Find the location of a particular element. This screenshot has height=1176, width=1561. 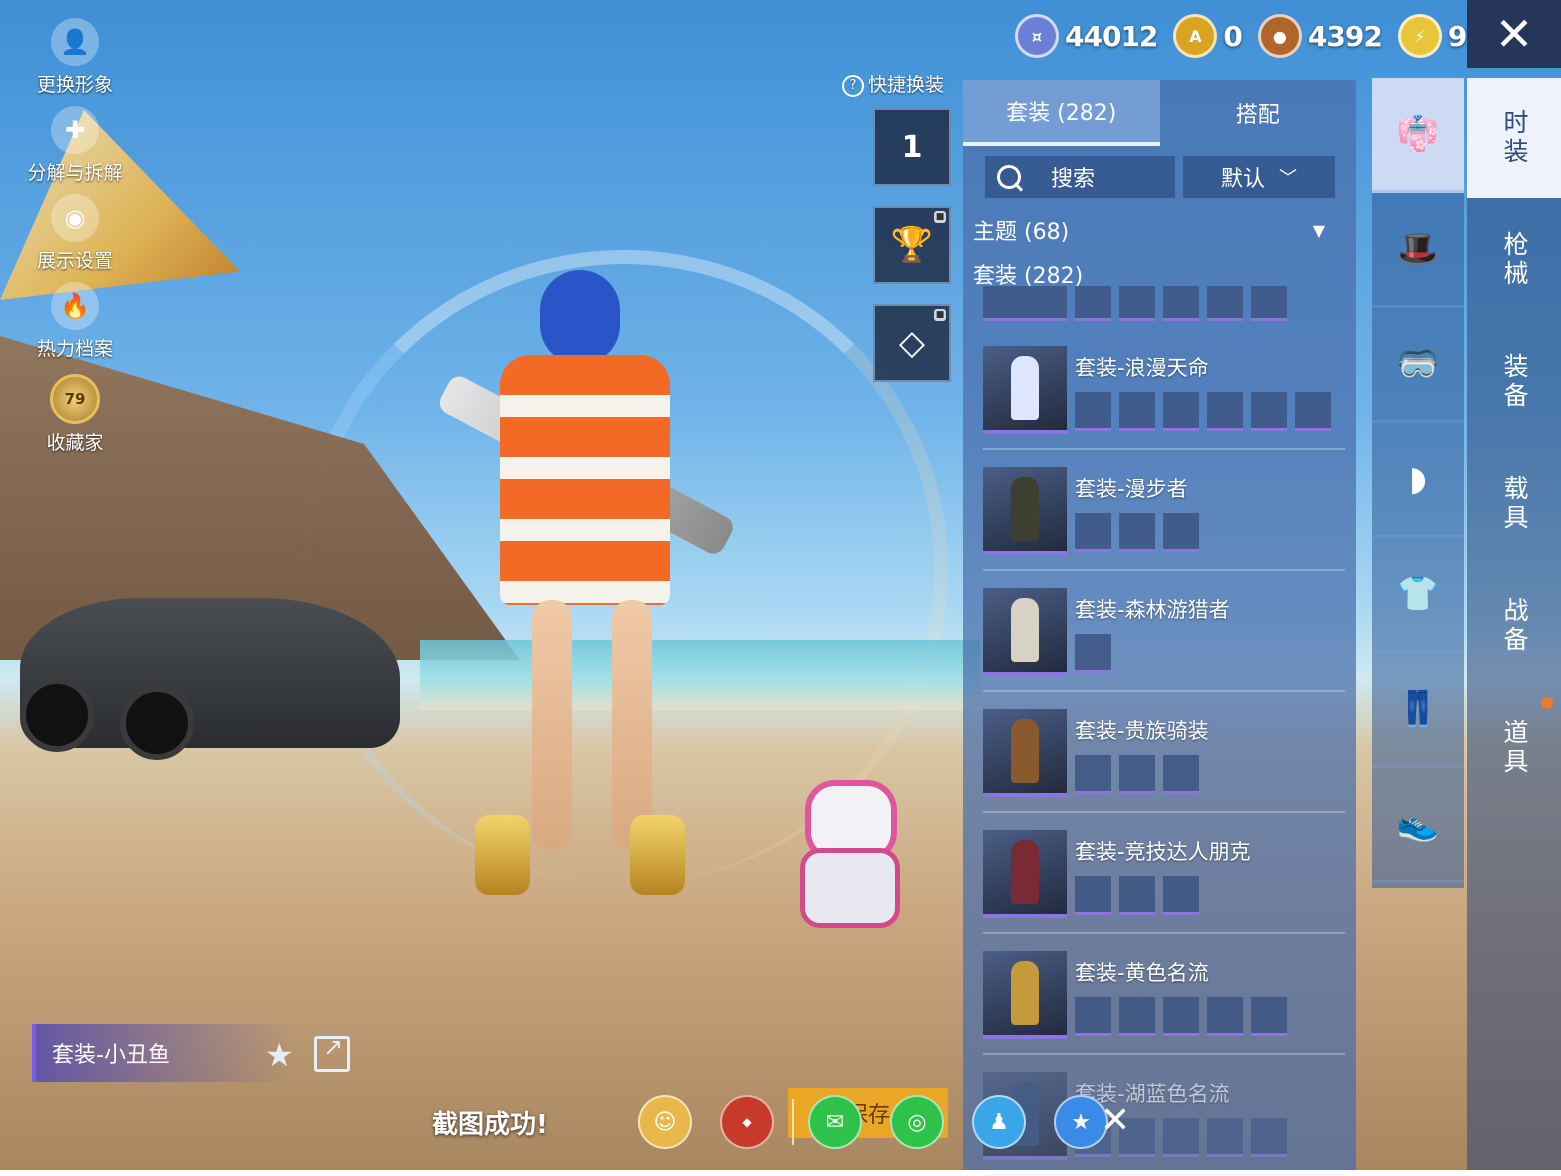

currency-bp: ● 4392 is located at coordinates (1320, 36).